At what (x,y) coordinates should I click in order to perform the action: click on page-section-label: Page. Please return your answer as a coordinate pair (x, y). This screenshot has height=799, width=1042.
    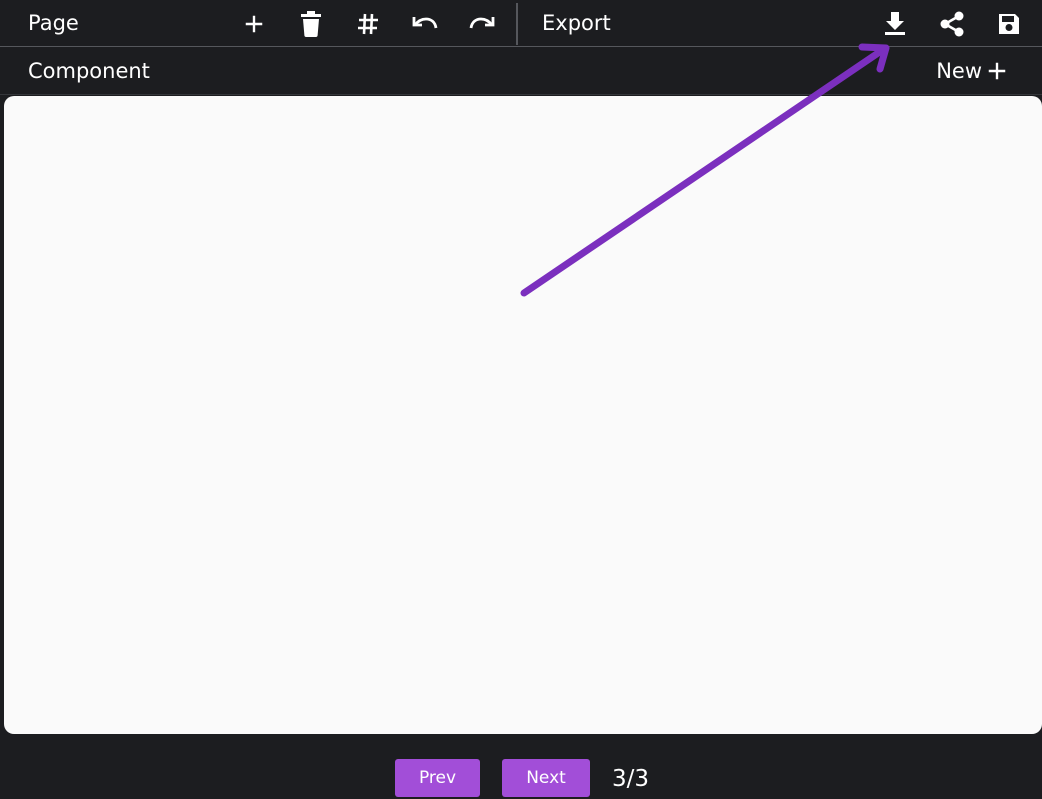
    Looking at the image, I should click on (53, 23).